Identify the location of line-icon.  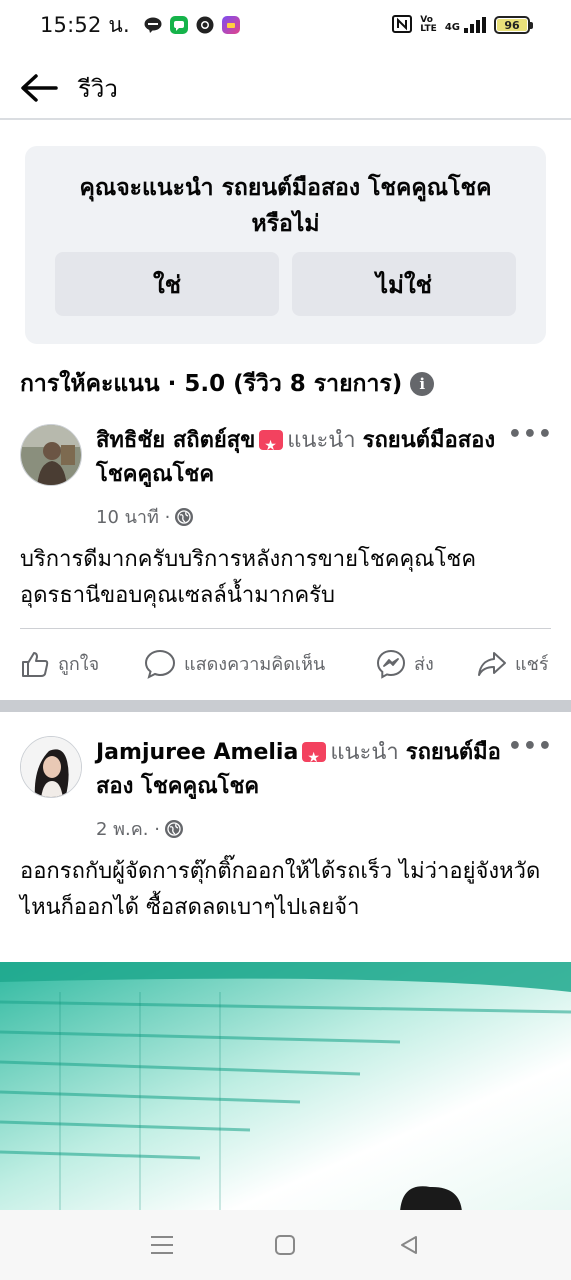
(153, 25).